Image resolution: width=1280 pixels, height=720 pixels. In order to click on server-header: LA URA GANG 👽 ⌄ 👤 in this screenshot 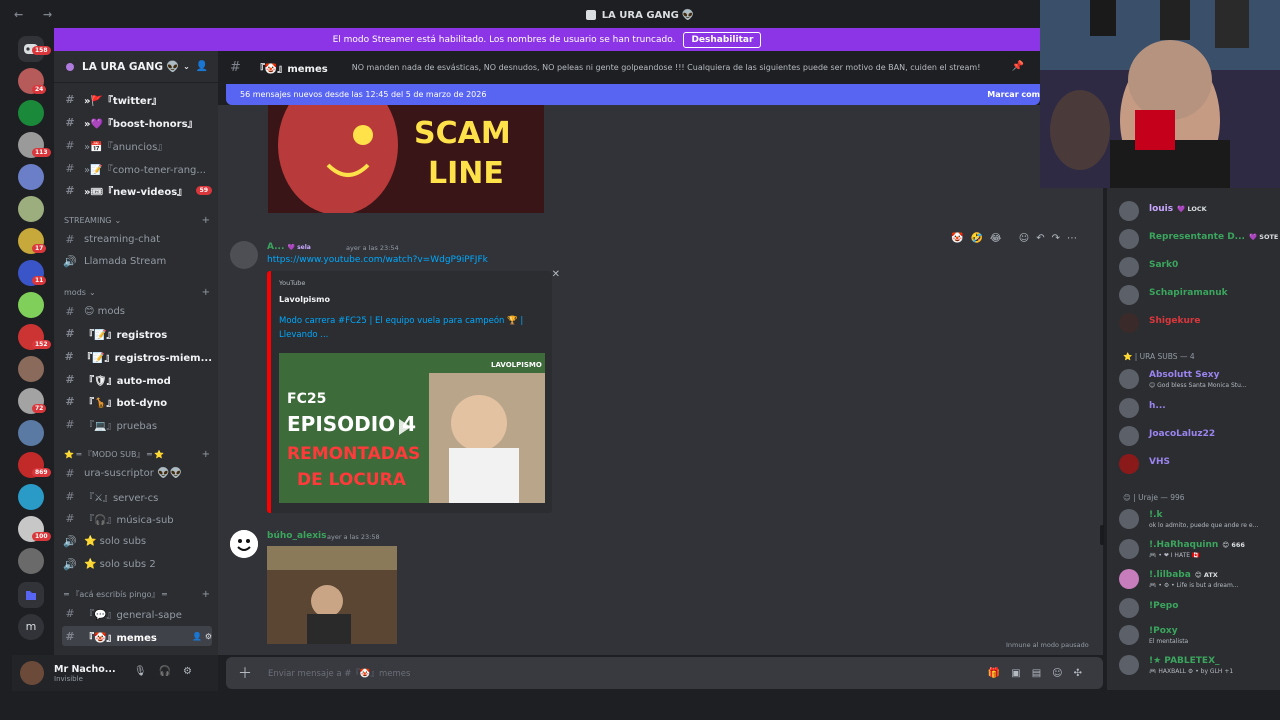, I will do `click(136, 67)`.